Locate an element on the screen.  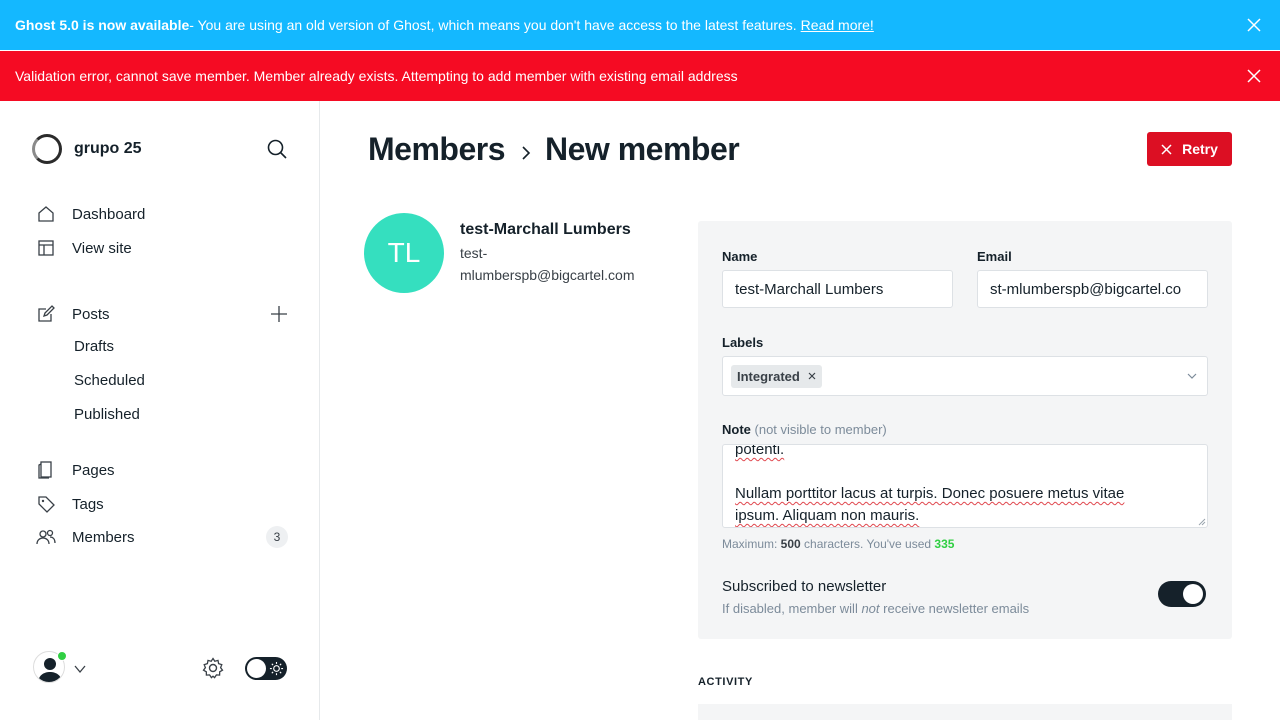
user-menu is located at coordinates (50, 667).